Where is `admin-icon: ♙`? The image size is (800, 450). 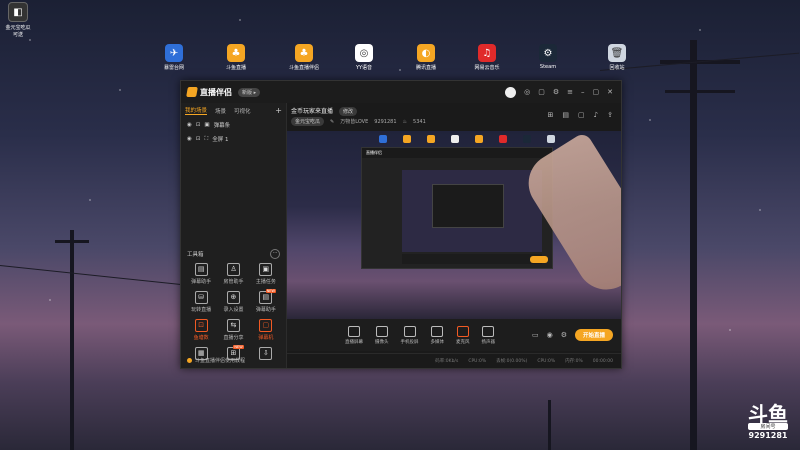 admin-icon: ♙ is located at coordinates (233, 269).